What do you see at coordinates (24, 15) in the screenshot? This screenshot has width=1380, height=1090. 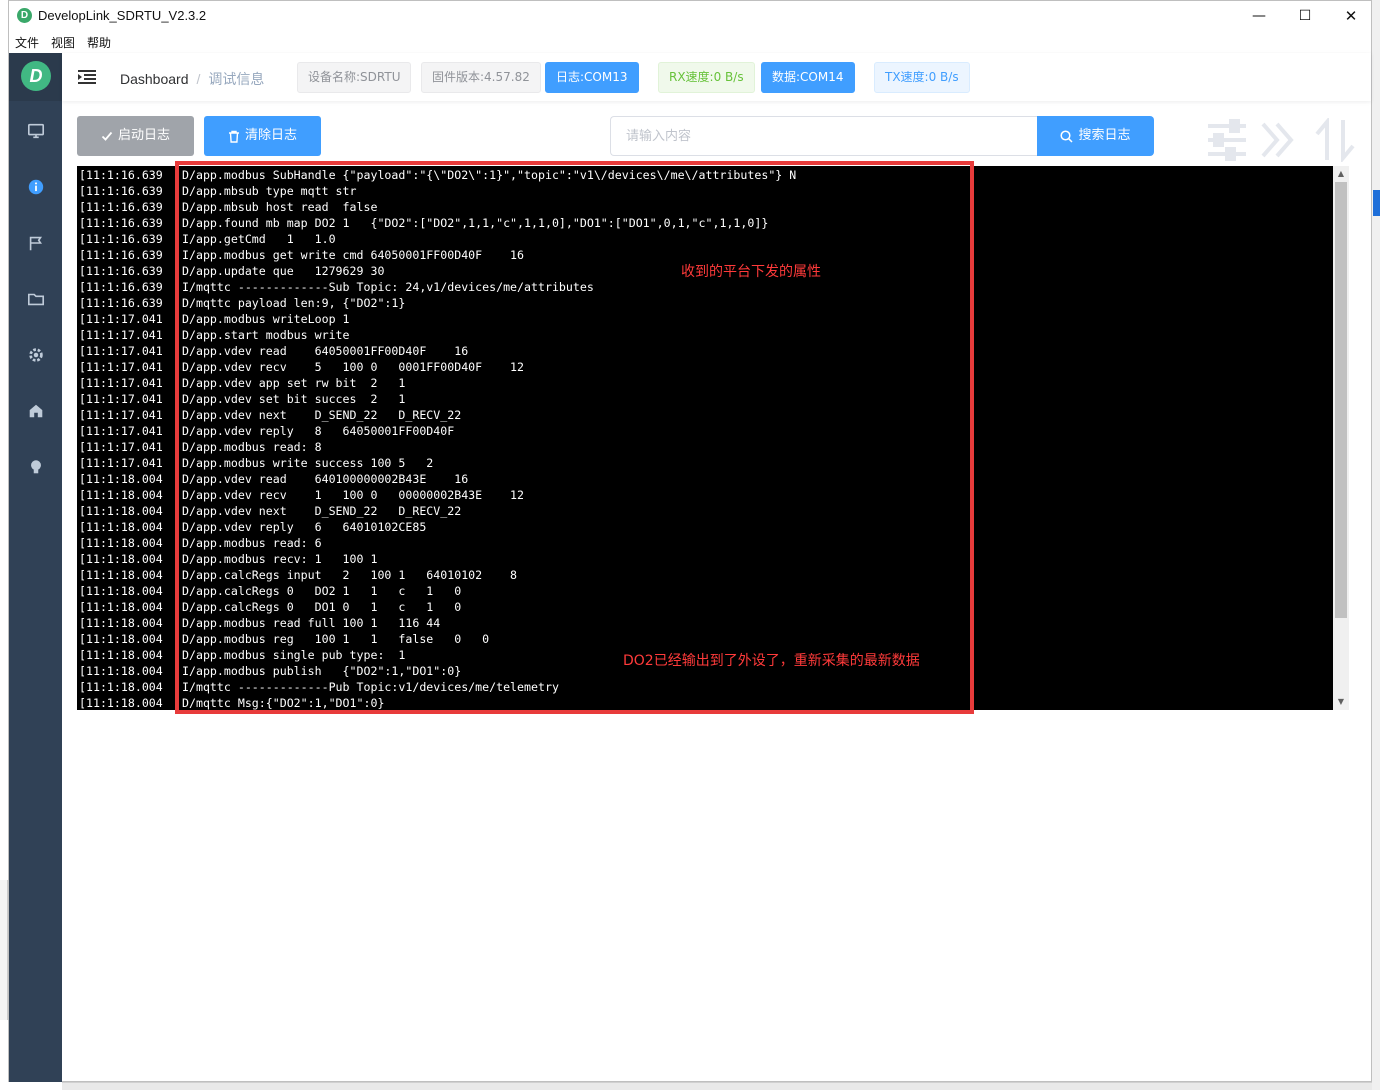 I see `app-icon: D` at bounding box center [24, 15].